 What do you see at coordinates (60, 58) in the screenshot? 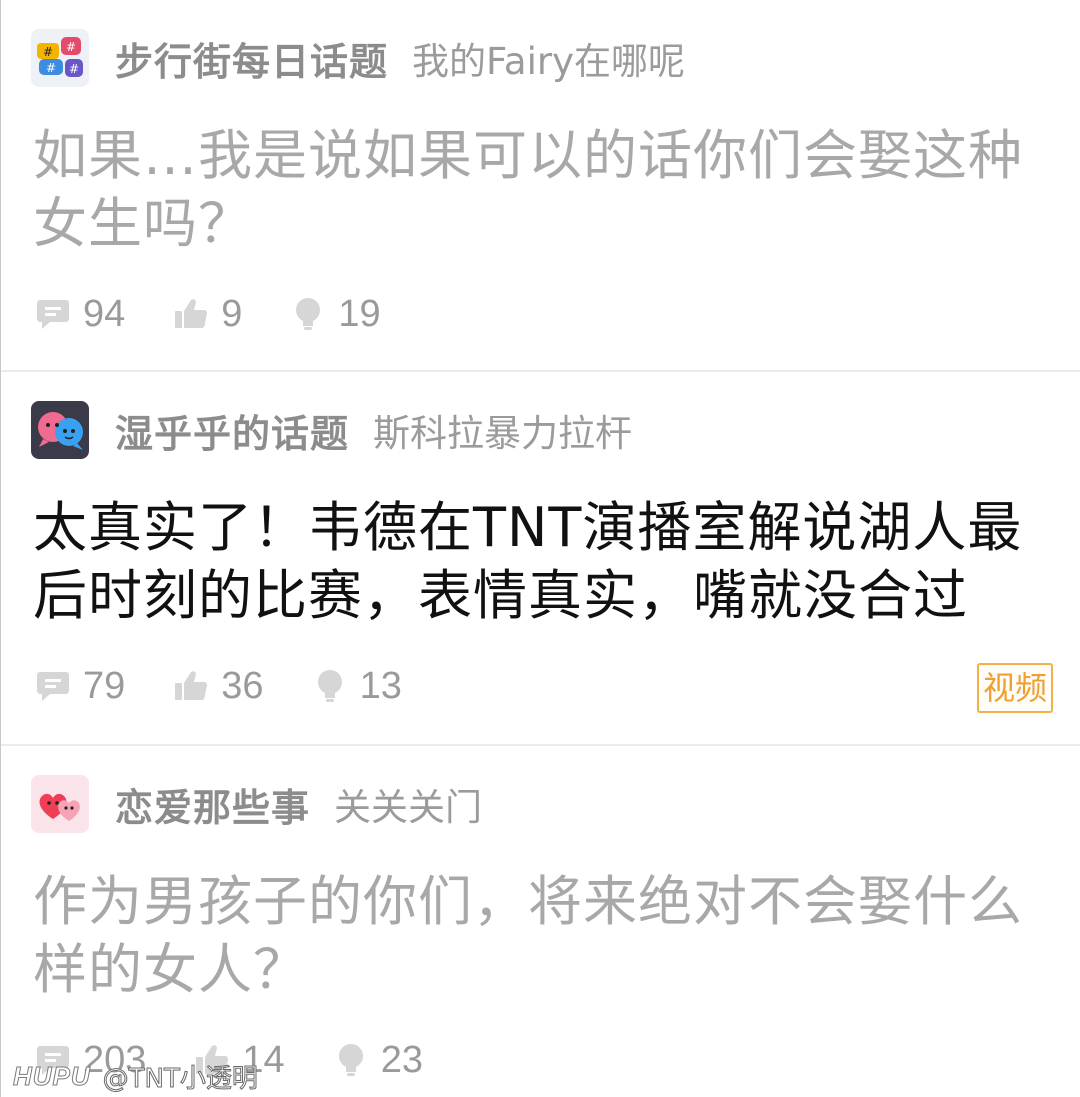
I see `hashtag-bubbles-icon: # # # #` at bounding box center [60, 58].